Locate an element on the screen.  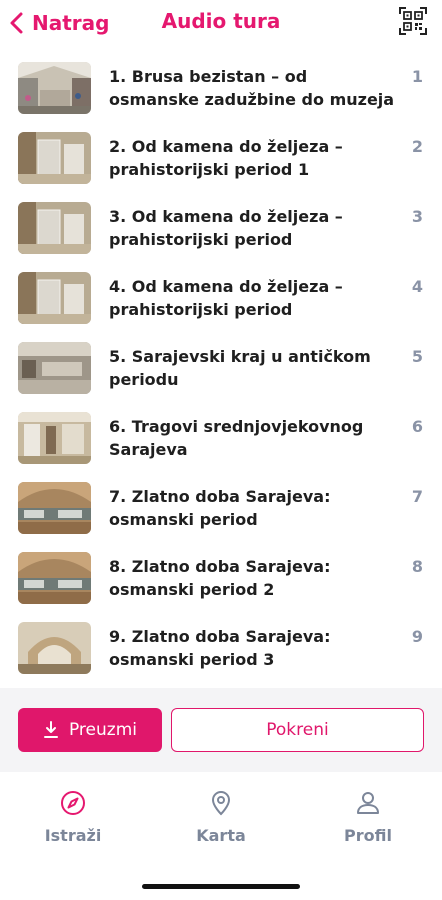
page-title: Audio tura is located at coordinates (221, 21).